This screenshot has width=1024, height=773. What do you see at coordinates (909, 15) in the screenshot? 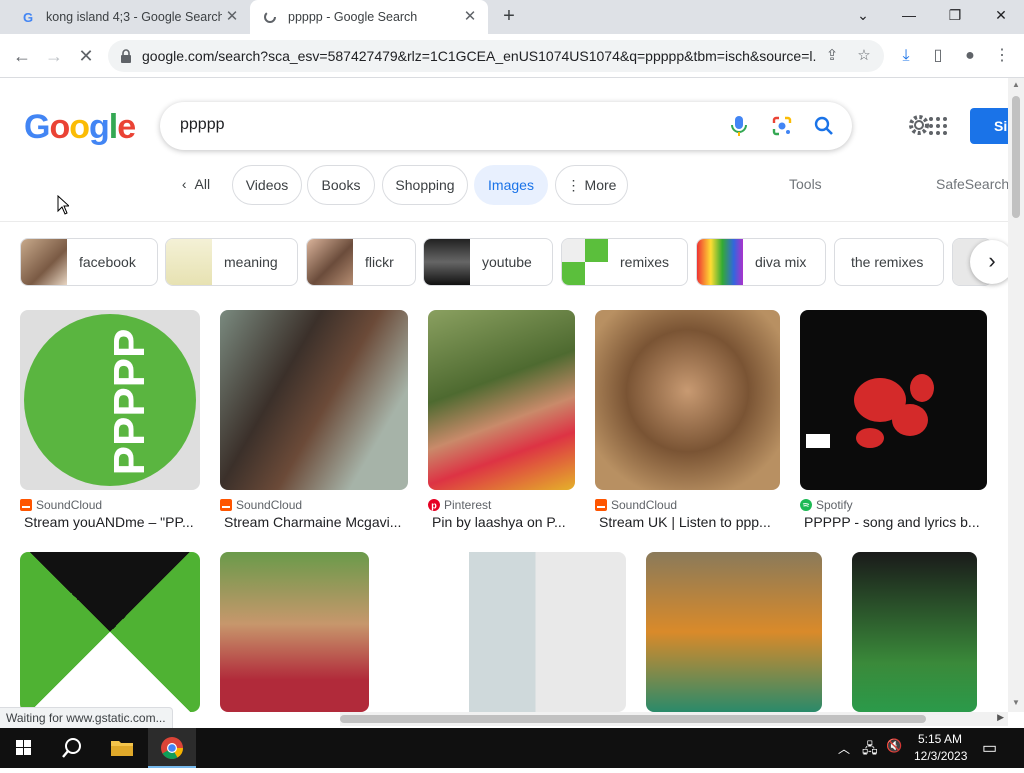
I see `minimize-button: —` at bounding box center [909, 15].